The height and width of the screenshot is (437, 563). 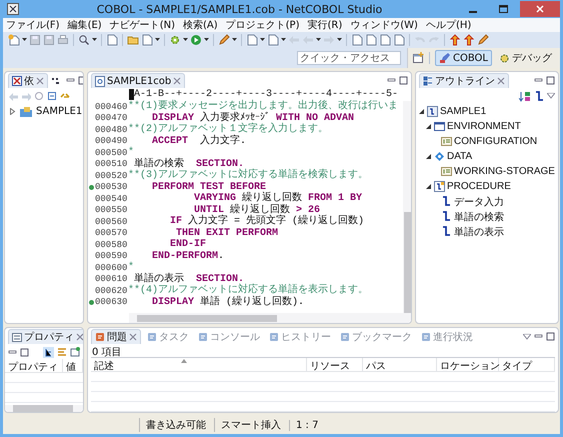 What do you see at coordinates (257, 210) in the screenshot?
I see `code-line: UNTIL 繰り返し回数 > 26` at bounding box center [257, 210].